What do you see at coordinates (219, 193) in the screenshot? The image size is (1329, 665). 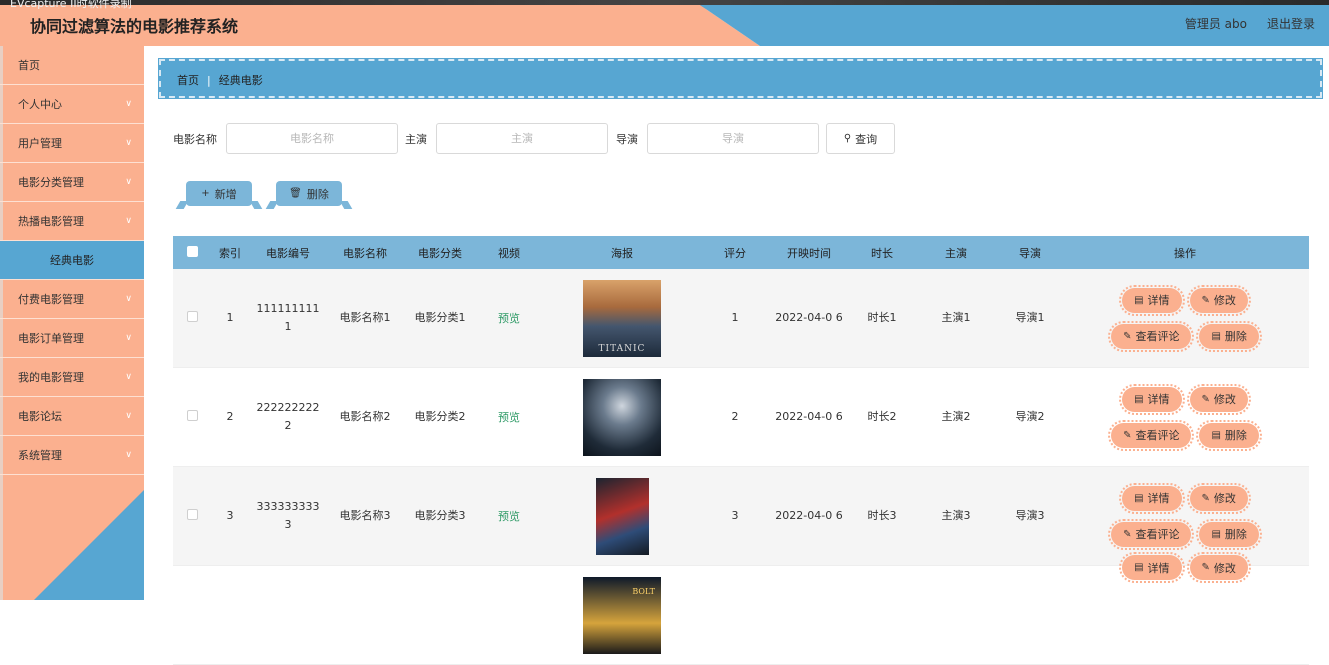 I see `add-button: + 新增` at bounding box center [219, 193].